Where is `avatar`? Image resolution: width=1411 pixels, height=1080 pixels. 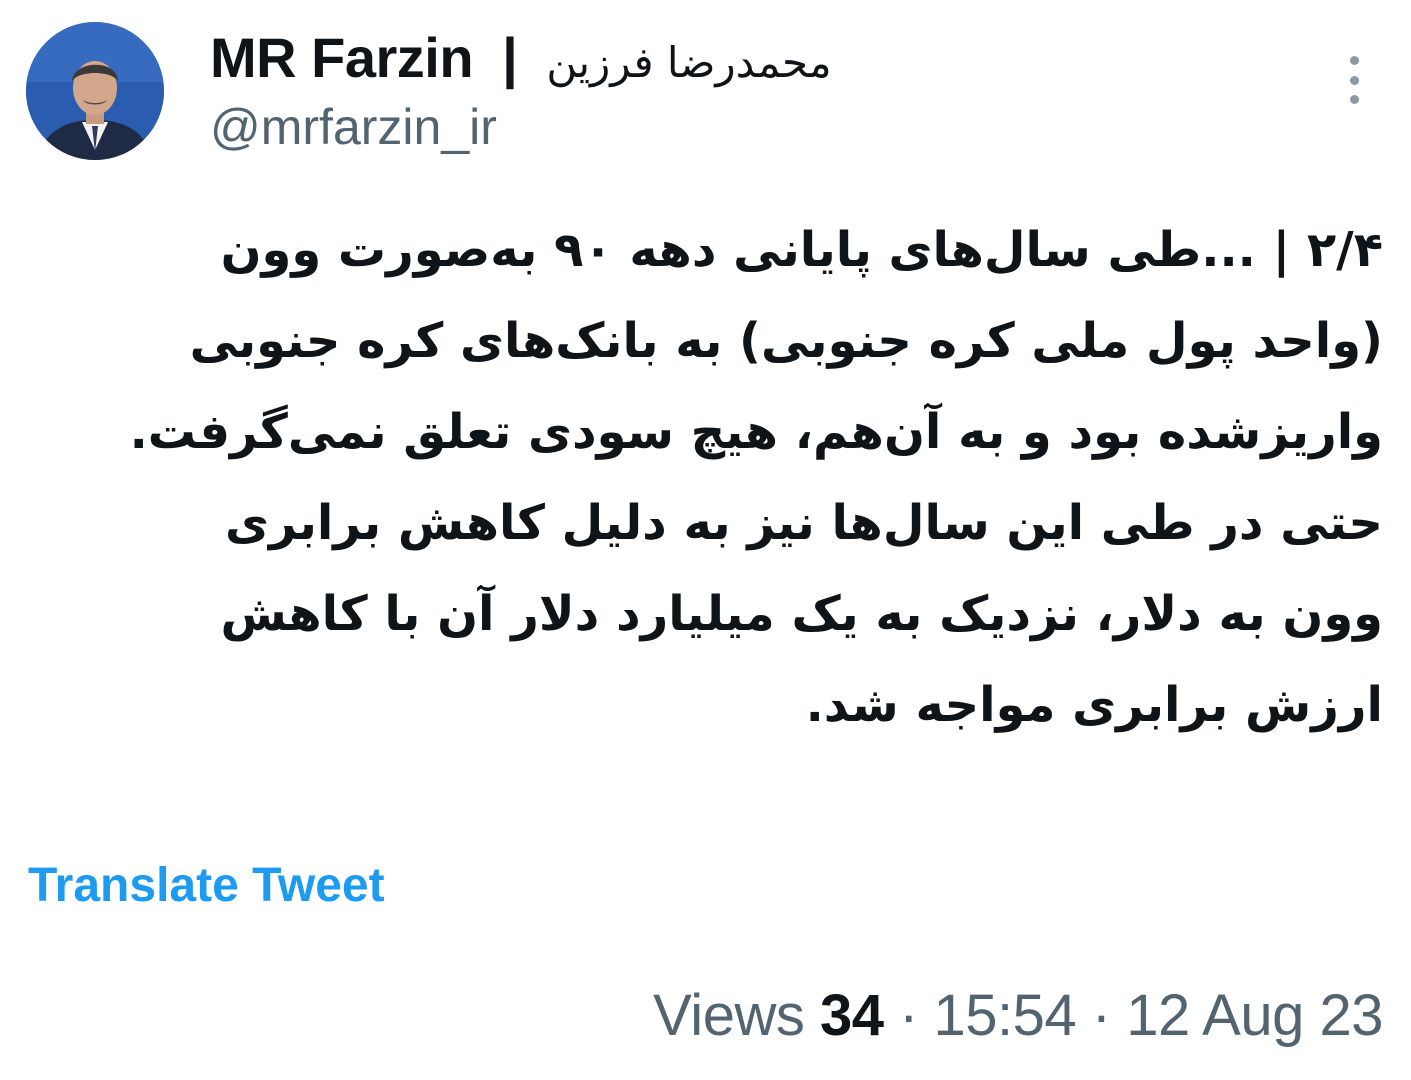 avatar is located at coordinates (95, 91).